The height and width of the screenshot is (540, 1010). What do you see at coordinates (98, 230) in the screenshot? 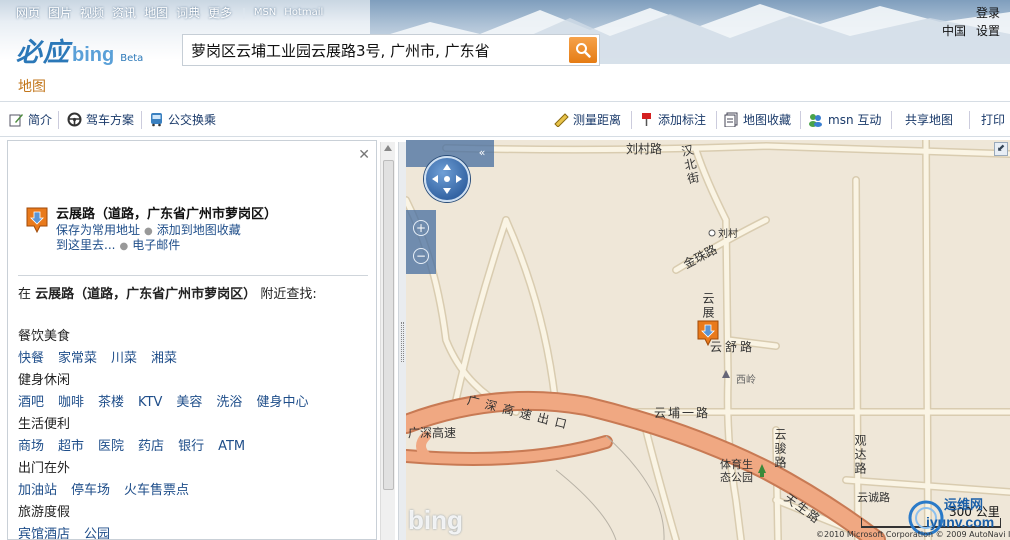
I see `save-address-link: 保存为常用地址` at bounding box center [98, 230].